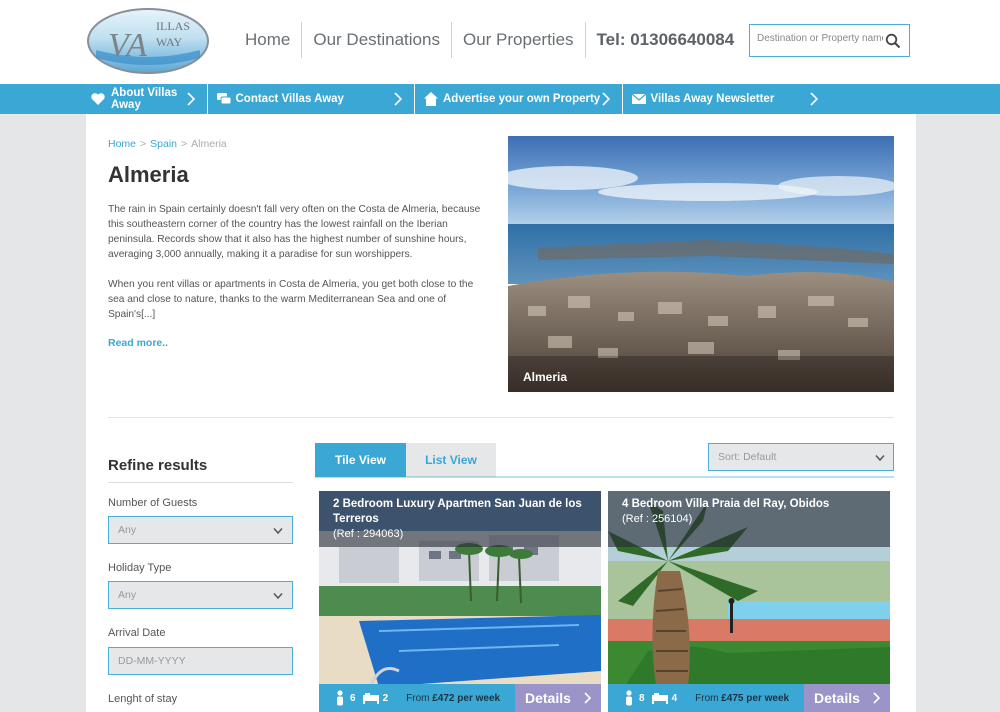 The width and height of the screenshot is (1000, 712). I want to click on heart-icon, so click(98, 99).